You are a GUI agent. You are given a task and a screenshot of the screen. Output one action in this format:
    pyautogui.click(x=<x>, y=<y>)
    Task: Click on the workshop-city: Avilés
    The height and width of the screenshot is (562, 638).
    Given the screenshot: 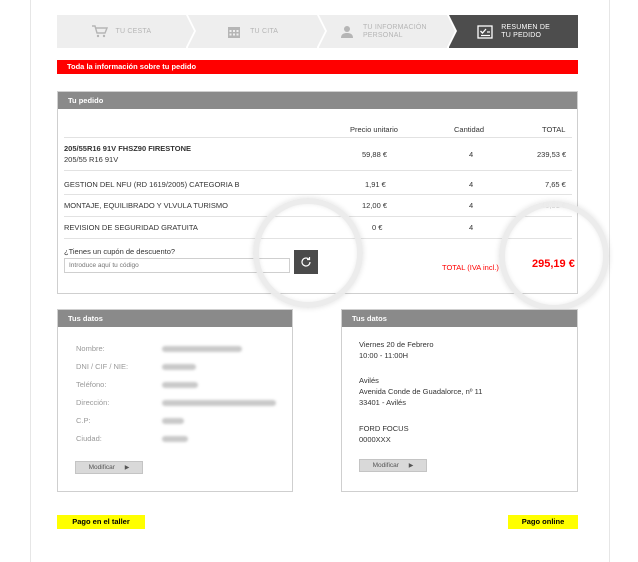 What is the action you would take?
    pyautogui.click(x=369, y=380)
    